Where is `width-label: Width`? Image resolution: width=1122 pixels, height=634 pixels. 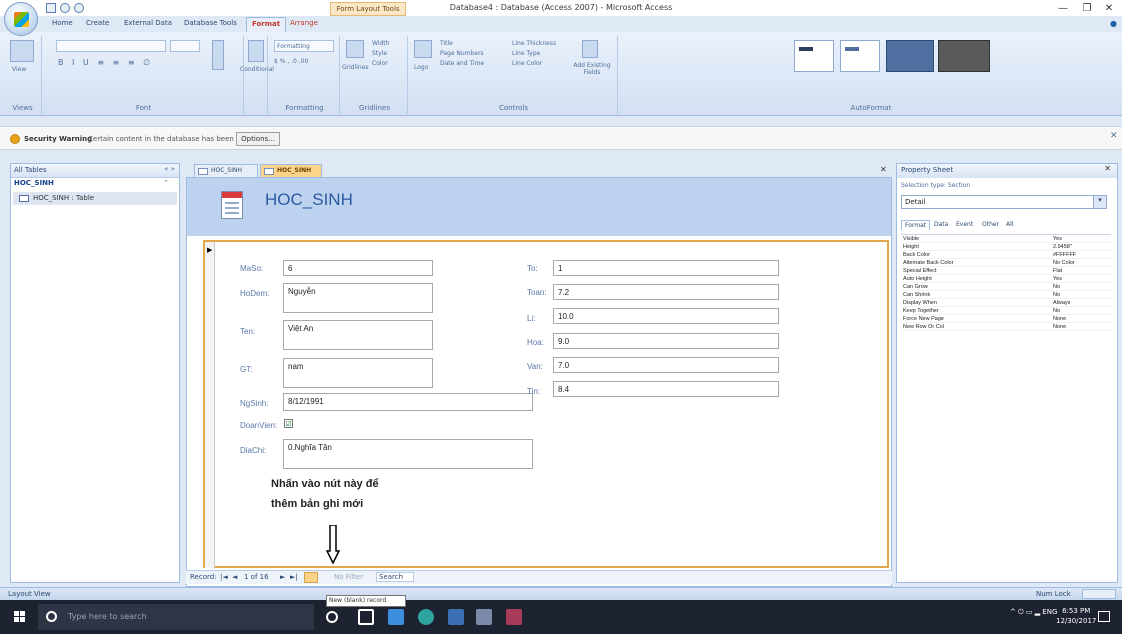 width-label: Width is located at coordinates (380, 43).